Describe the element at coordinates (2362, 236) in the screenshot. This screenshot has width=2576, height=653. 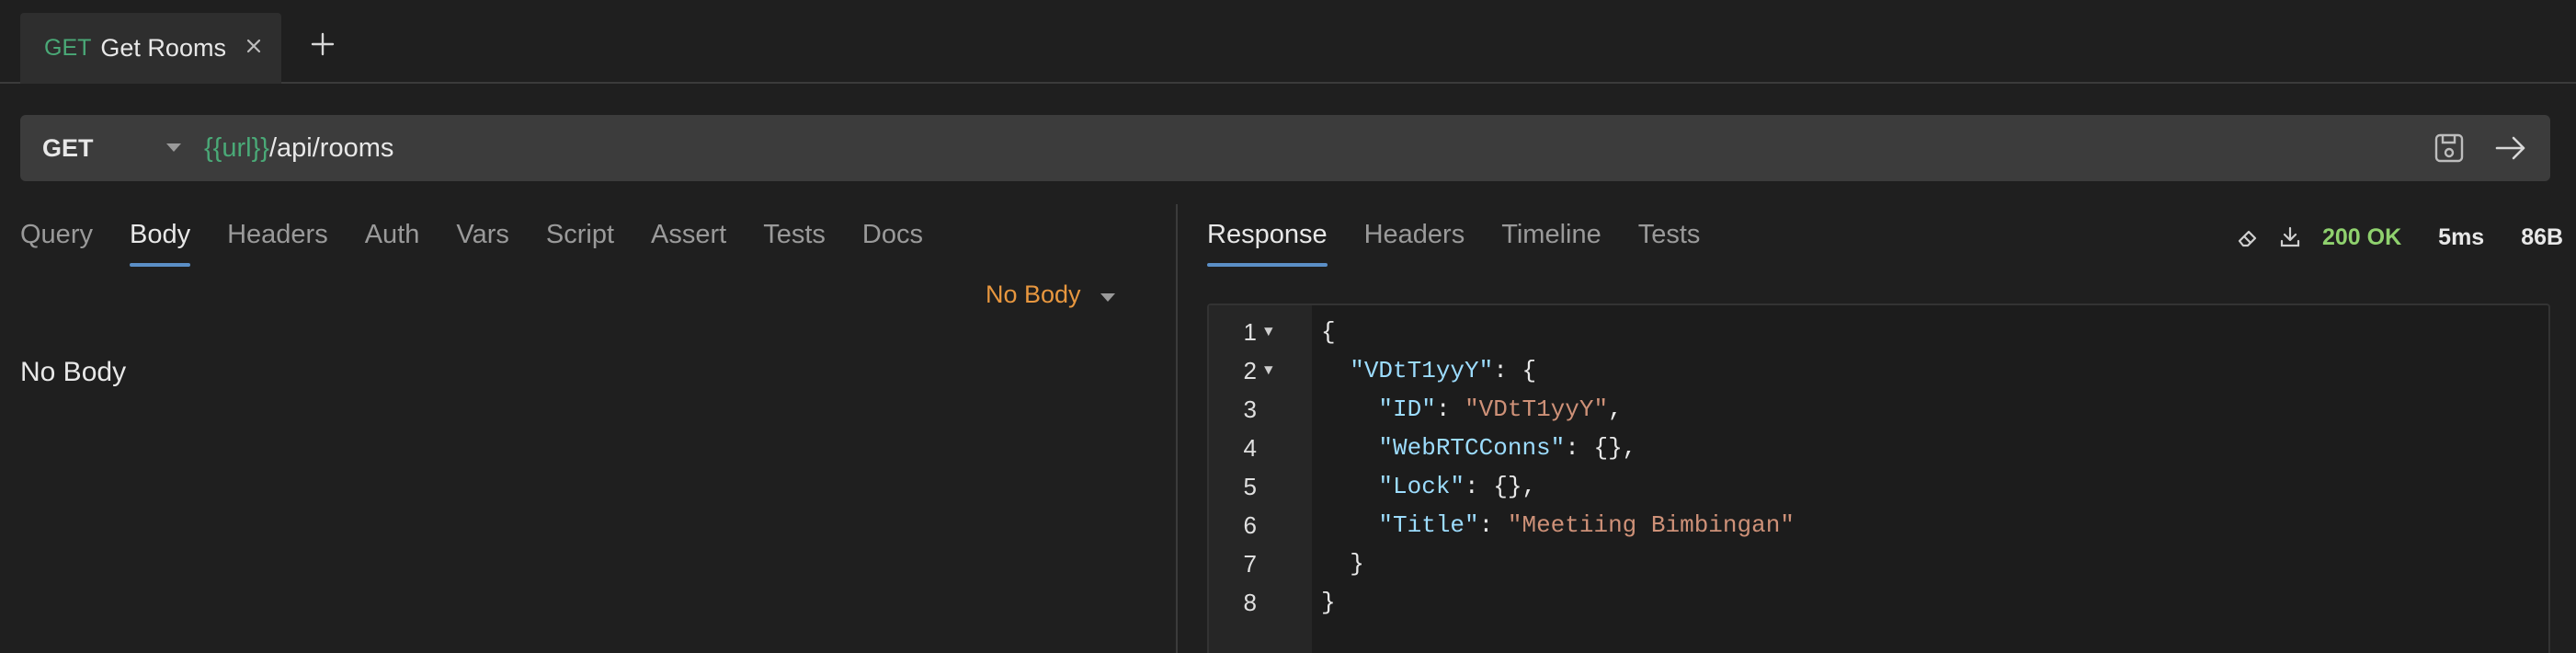
I see `status-badge: 200 OK` at that location.